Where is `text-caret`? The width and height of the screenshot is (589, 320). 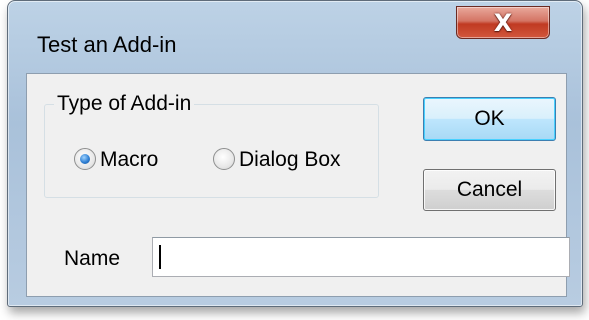
text-caret is located at coordinates (160, 257).